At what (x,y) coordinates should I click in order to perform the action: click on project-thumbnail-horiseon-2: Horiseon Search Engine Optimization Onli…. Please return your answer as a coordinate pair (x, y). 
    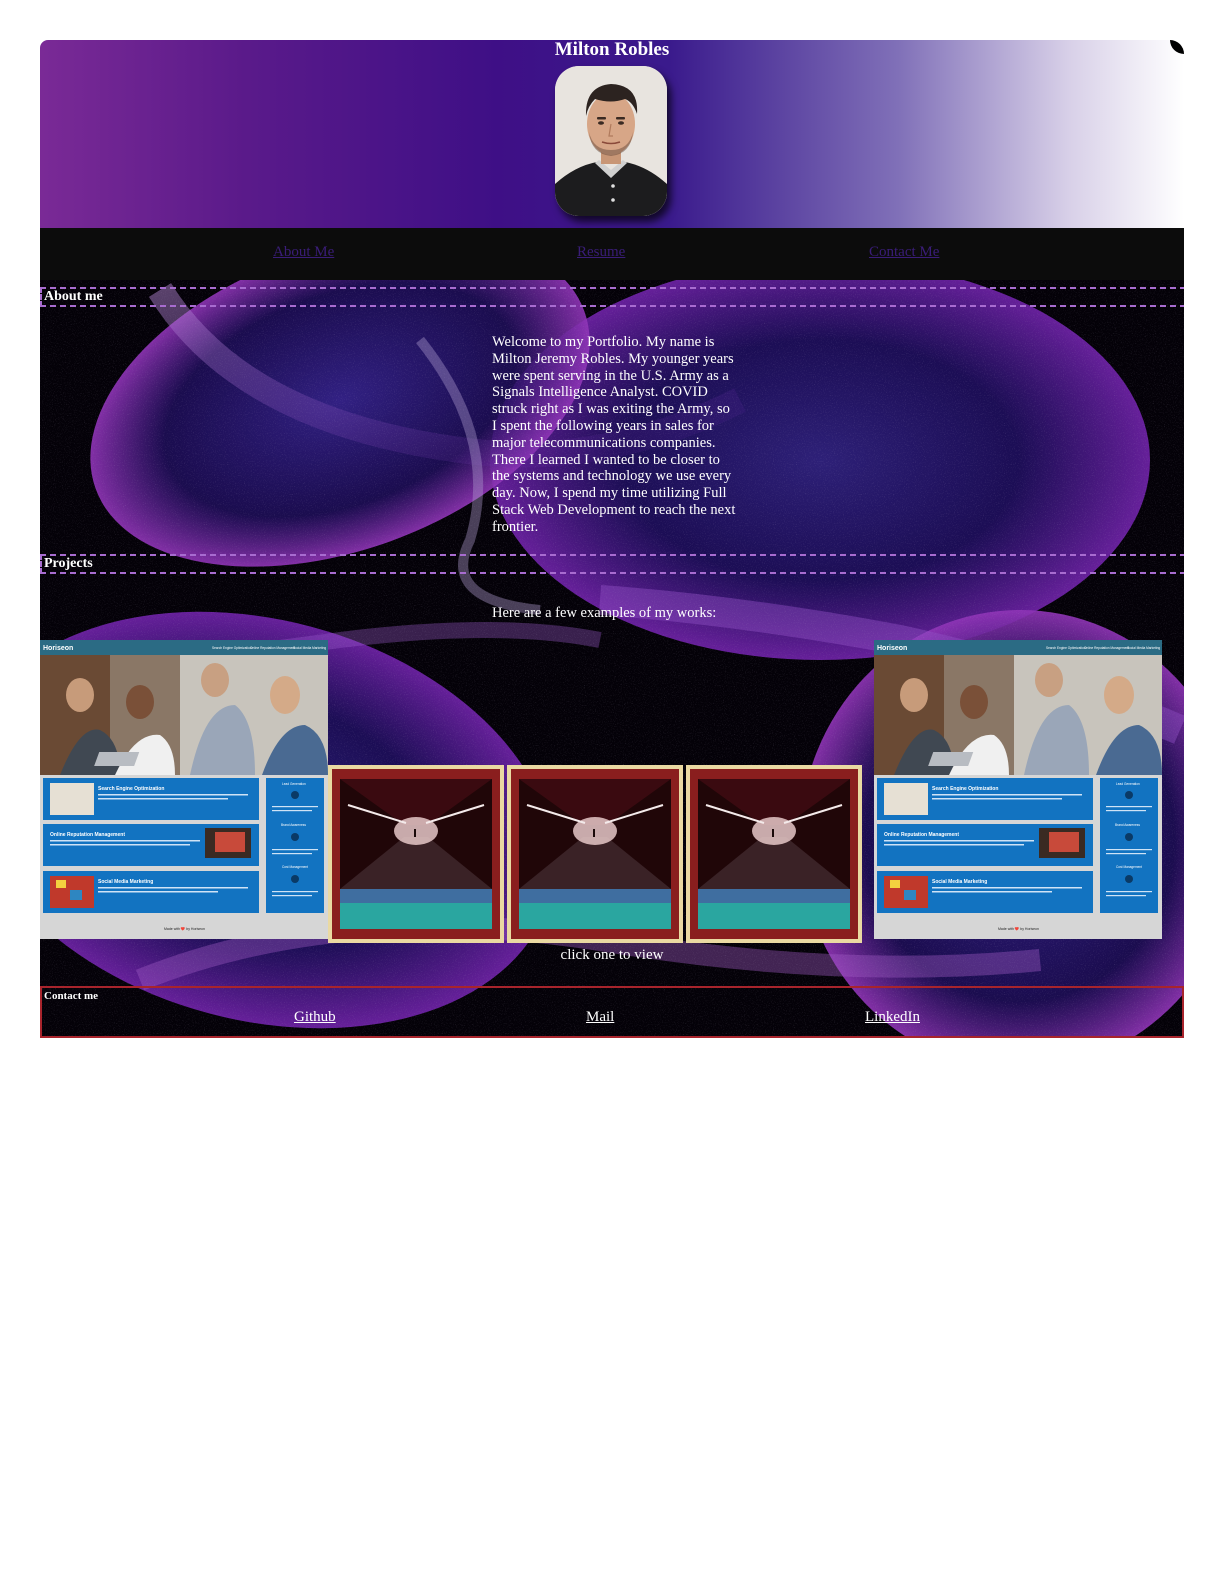
    Looking at the image, I should click on (1018, 789).